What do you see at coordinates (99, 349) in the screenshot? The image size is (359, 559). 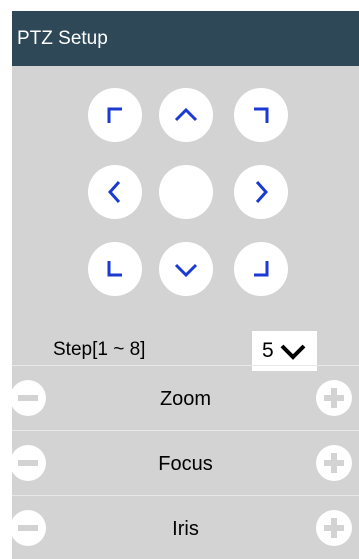 I see `step-label: Step[1 ~ 8]` at bounding box center [99, 349].